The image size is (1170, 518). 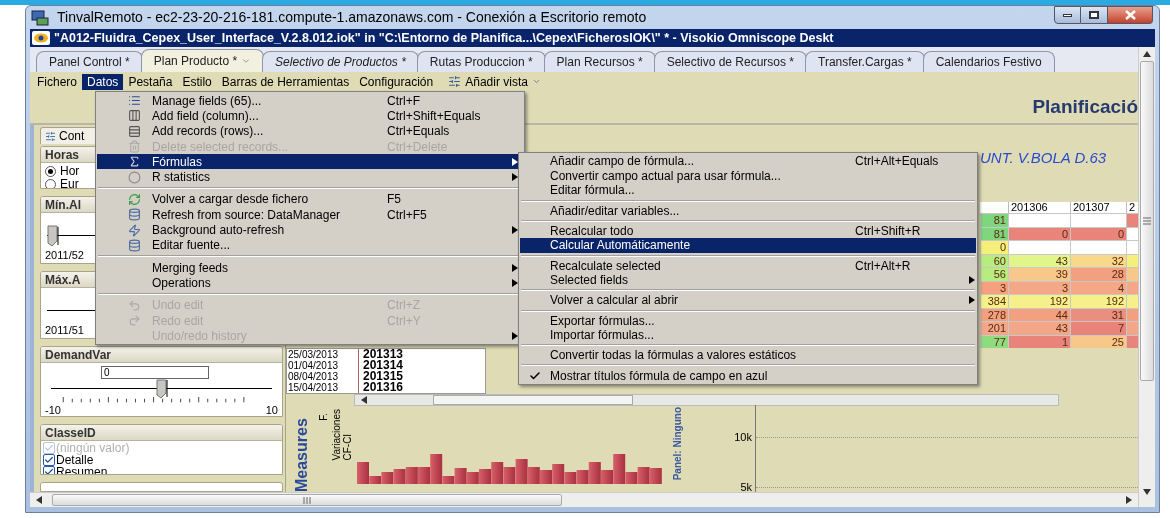 I want to click on menu-item: Calcular Automáticamente, so click(x=748, y=245).